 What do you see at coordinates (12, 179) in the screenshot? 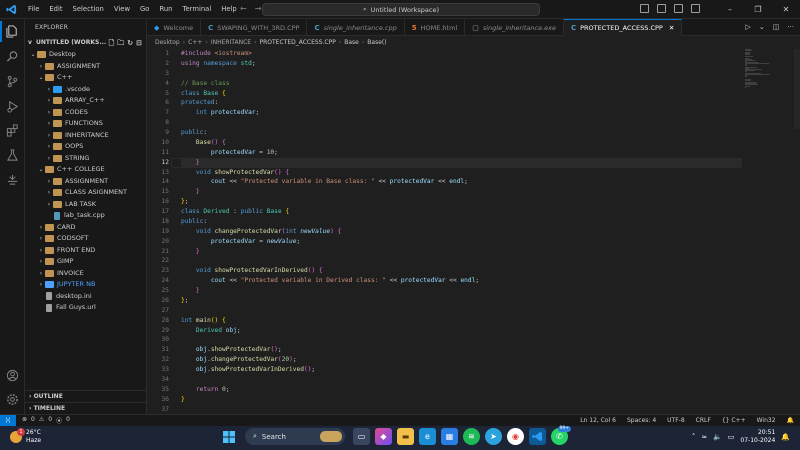
I see `remote-explorer-icon` at bounding box center [12, 179].